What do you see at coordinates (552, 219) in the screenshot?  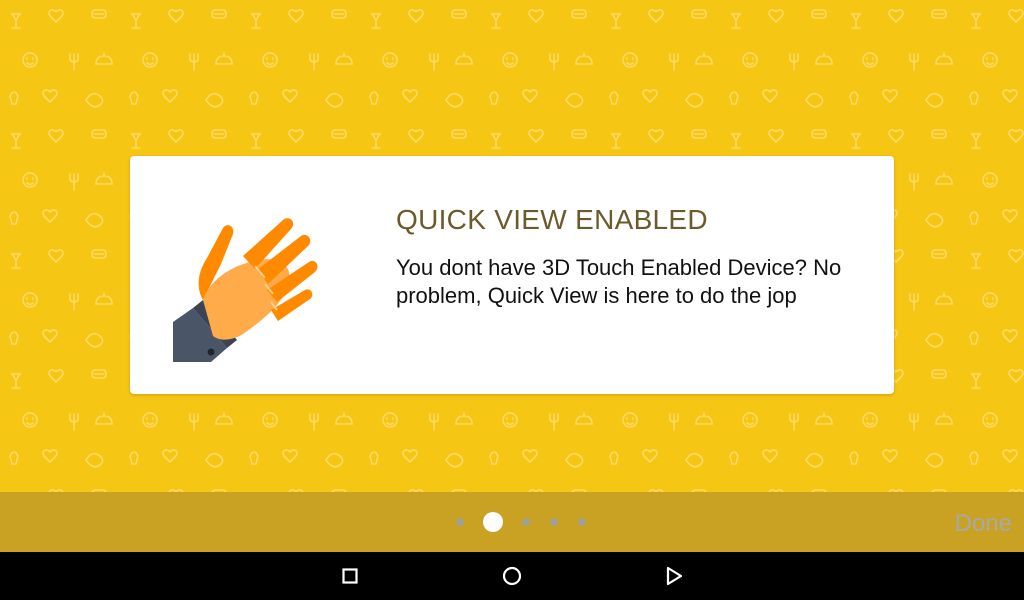 I see `card-title: QUICK VIEW ENABLED` at bounding box center [552, 219].